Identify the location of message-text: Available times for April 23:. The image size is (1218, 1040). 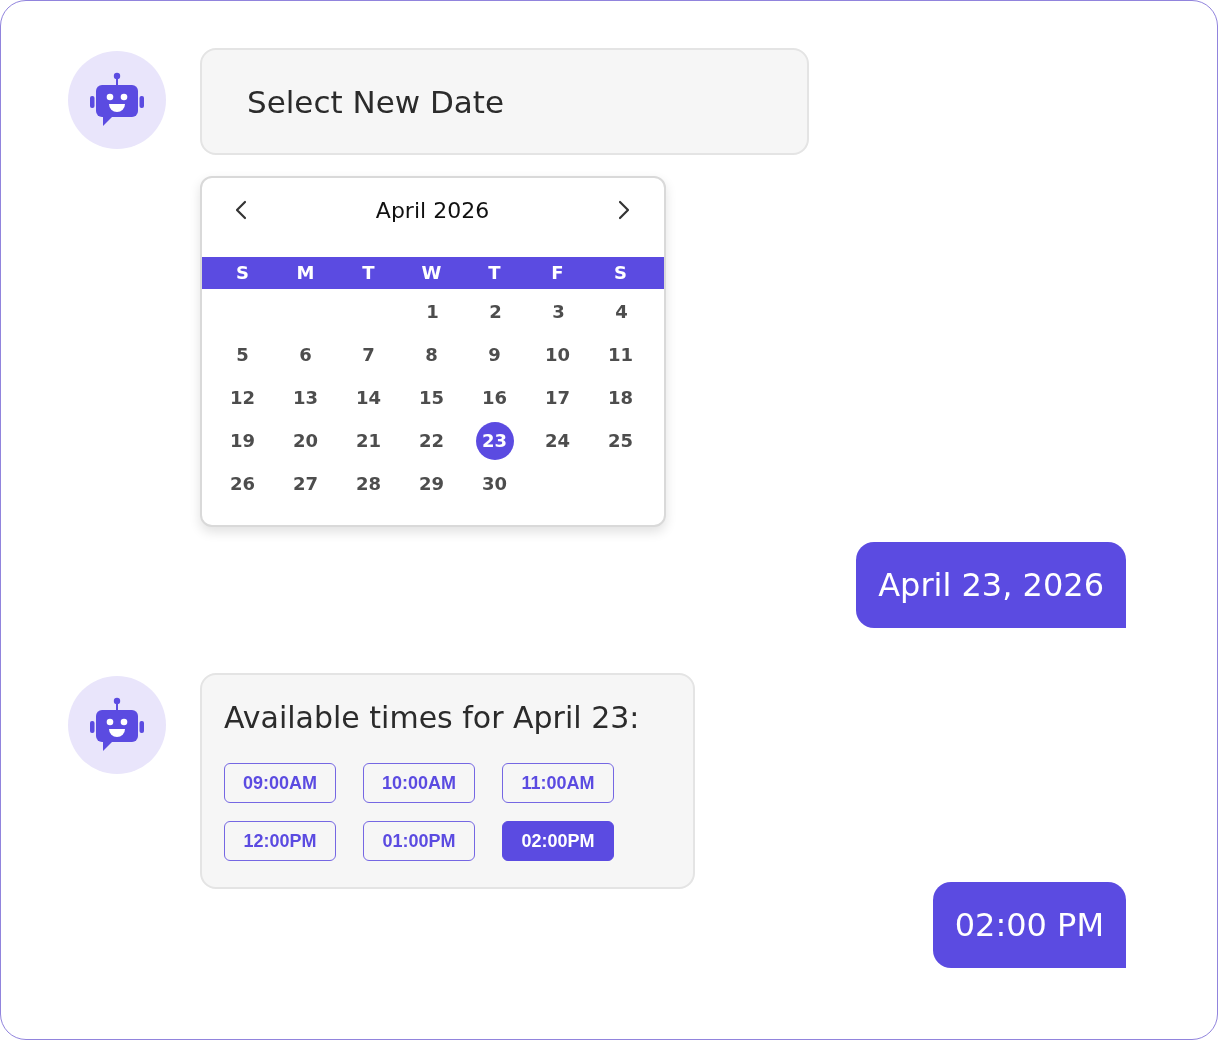
(432, 718).